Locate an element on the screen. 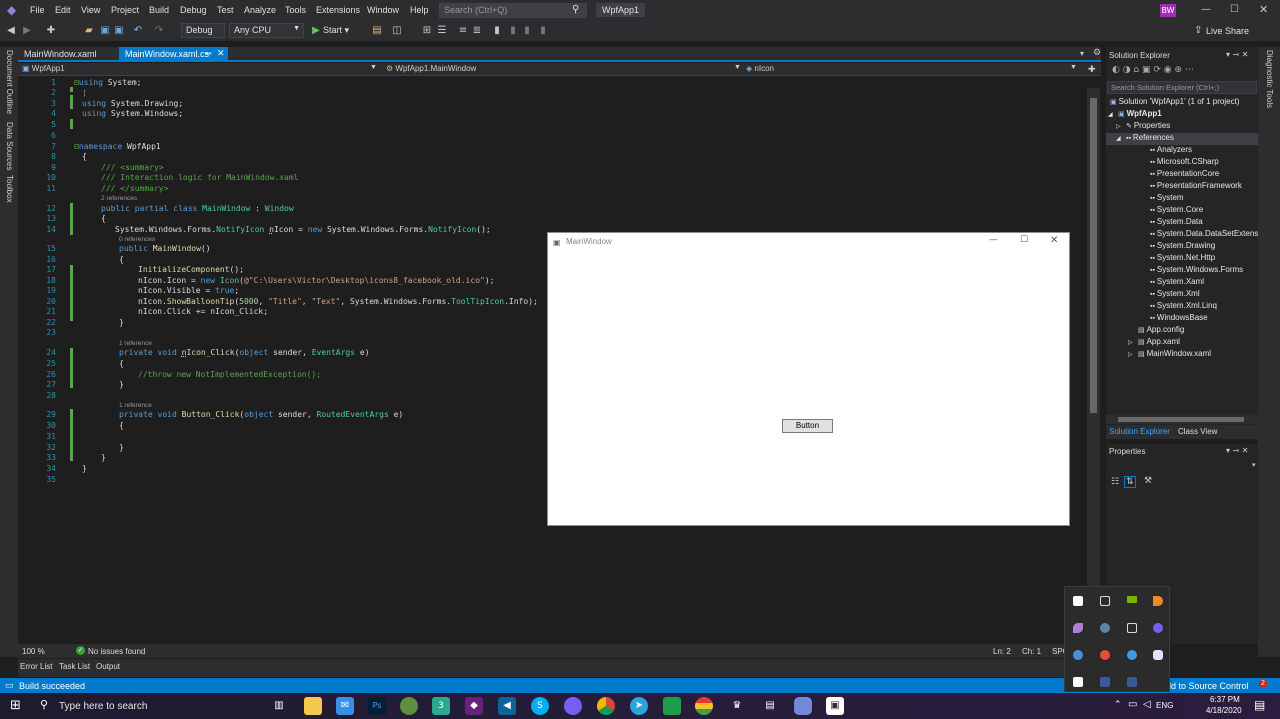 Image resolution: width=1280 pixels, height=719 pixels. navigate-forward-icon: ▶ is located at coordinates (27, 30).